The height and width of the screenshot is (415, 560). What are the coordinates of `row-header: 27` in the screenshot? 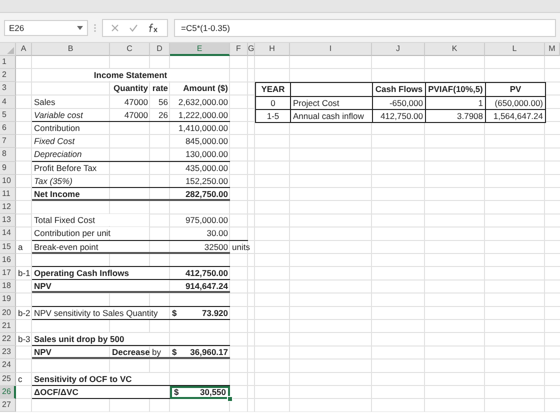 It's located at (8, 405).